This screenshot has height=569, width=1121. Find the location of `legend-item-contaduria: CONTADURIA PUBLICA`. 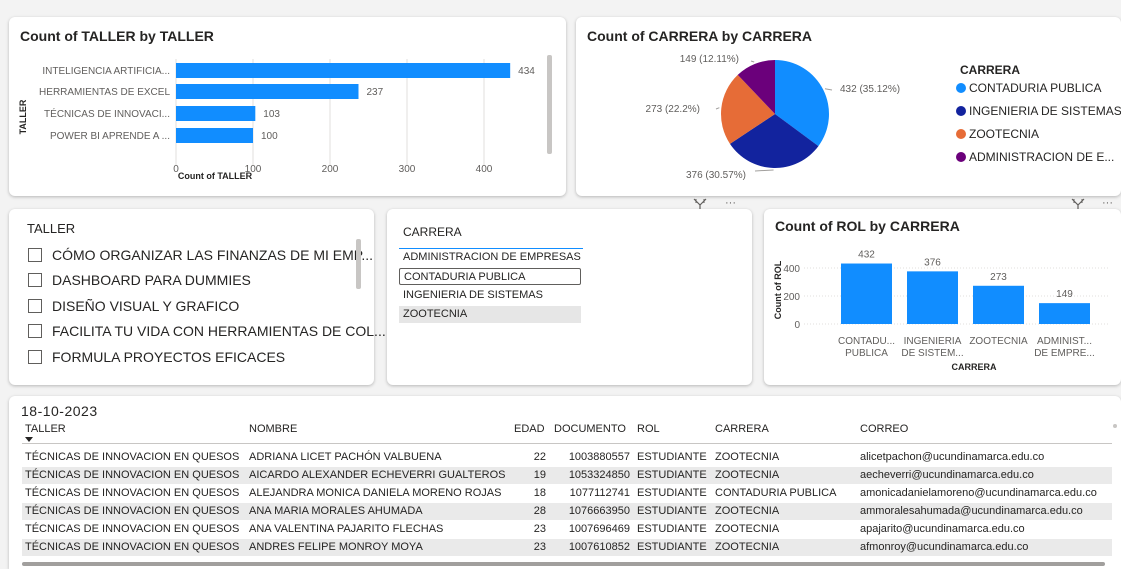

legend-item-contaduria: CONTADURIA PUBLICA is located at coordinates (1028, 88).